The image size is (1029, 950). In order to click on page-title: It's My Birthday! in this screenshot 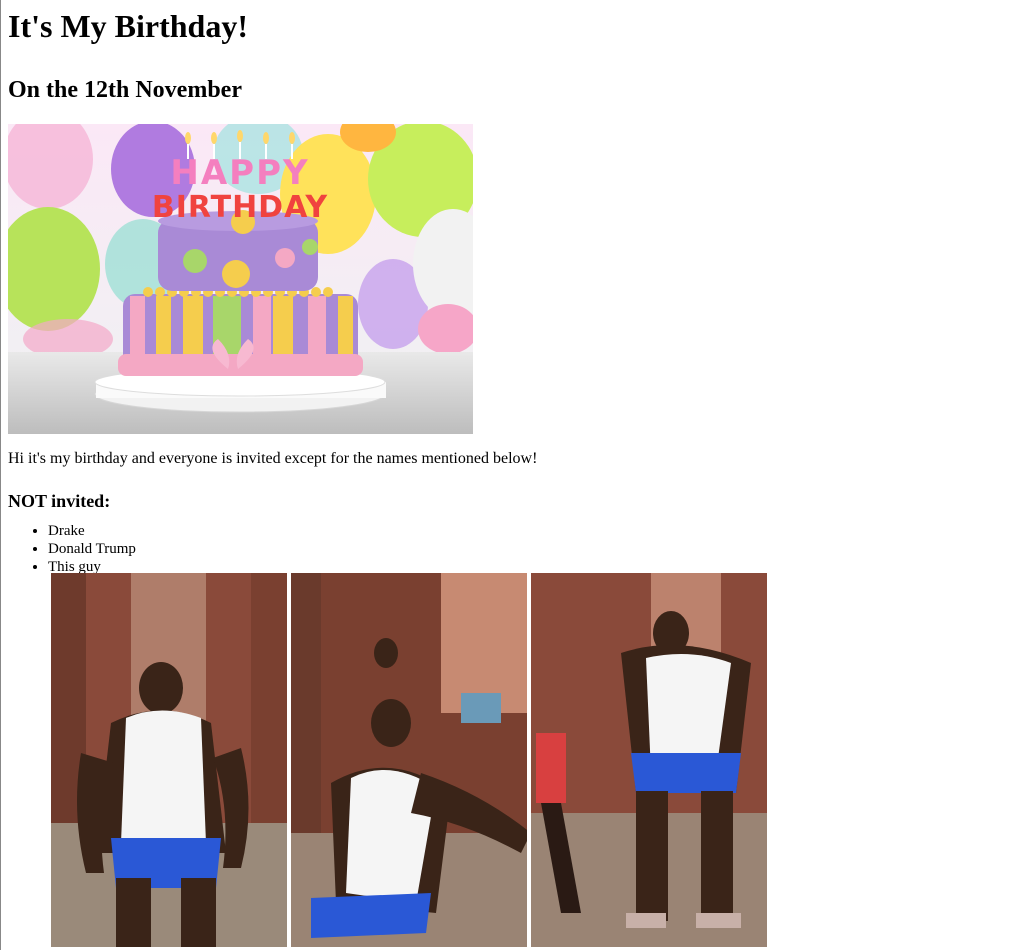, I will do `click(128, 26)`.